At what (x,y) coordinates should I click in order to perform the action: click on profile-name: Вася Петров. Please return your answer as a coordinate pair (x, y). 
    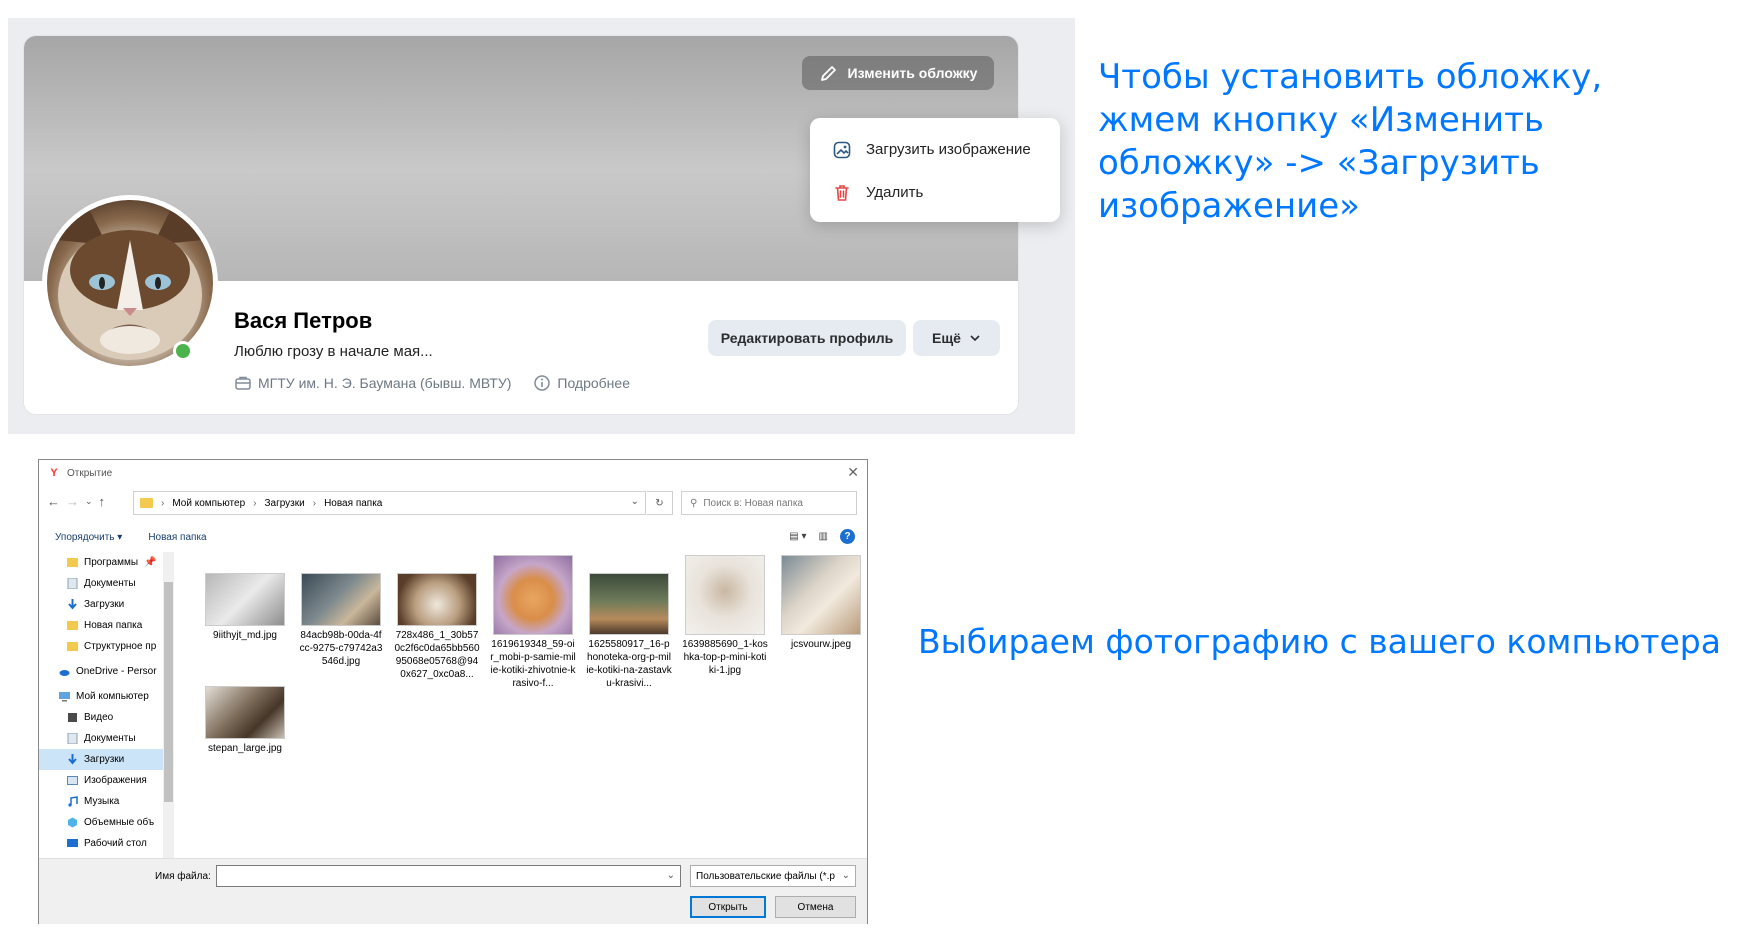
    Looking at the image, I should click on (303, 320).